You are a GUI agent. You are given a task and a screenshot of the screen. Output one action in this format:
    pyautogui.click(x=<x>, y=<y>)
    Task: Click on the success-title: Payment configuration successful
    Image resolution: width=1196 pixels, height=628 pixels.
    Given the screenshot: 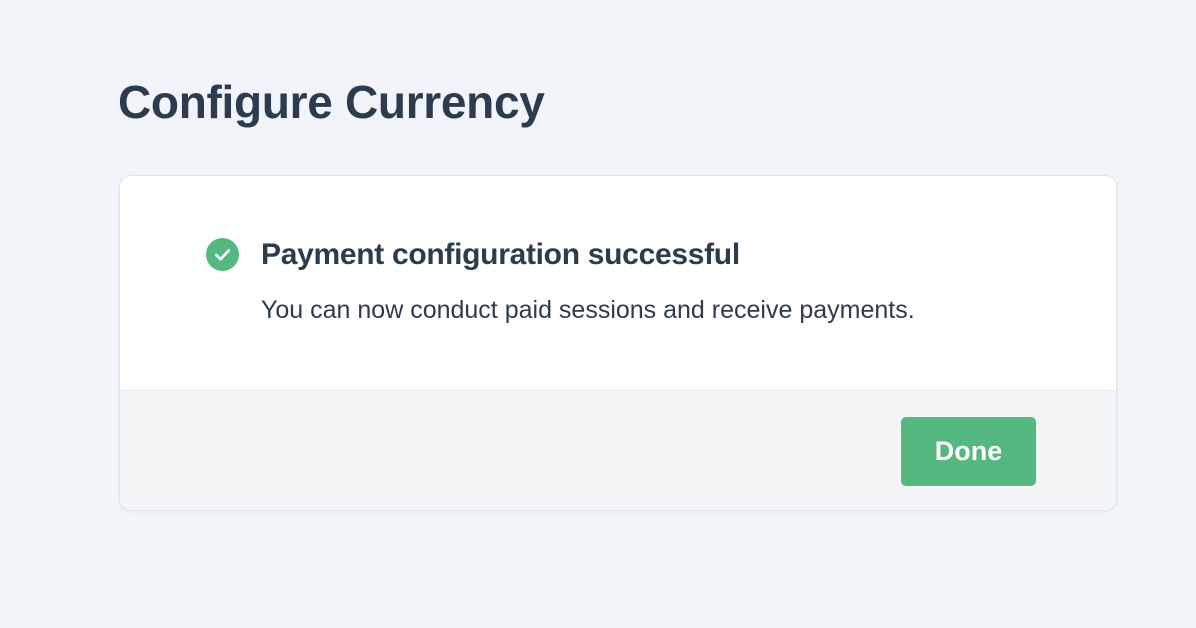 What is the action you would take?
    pyautogui.click(x=500, y=254)
    